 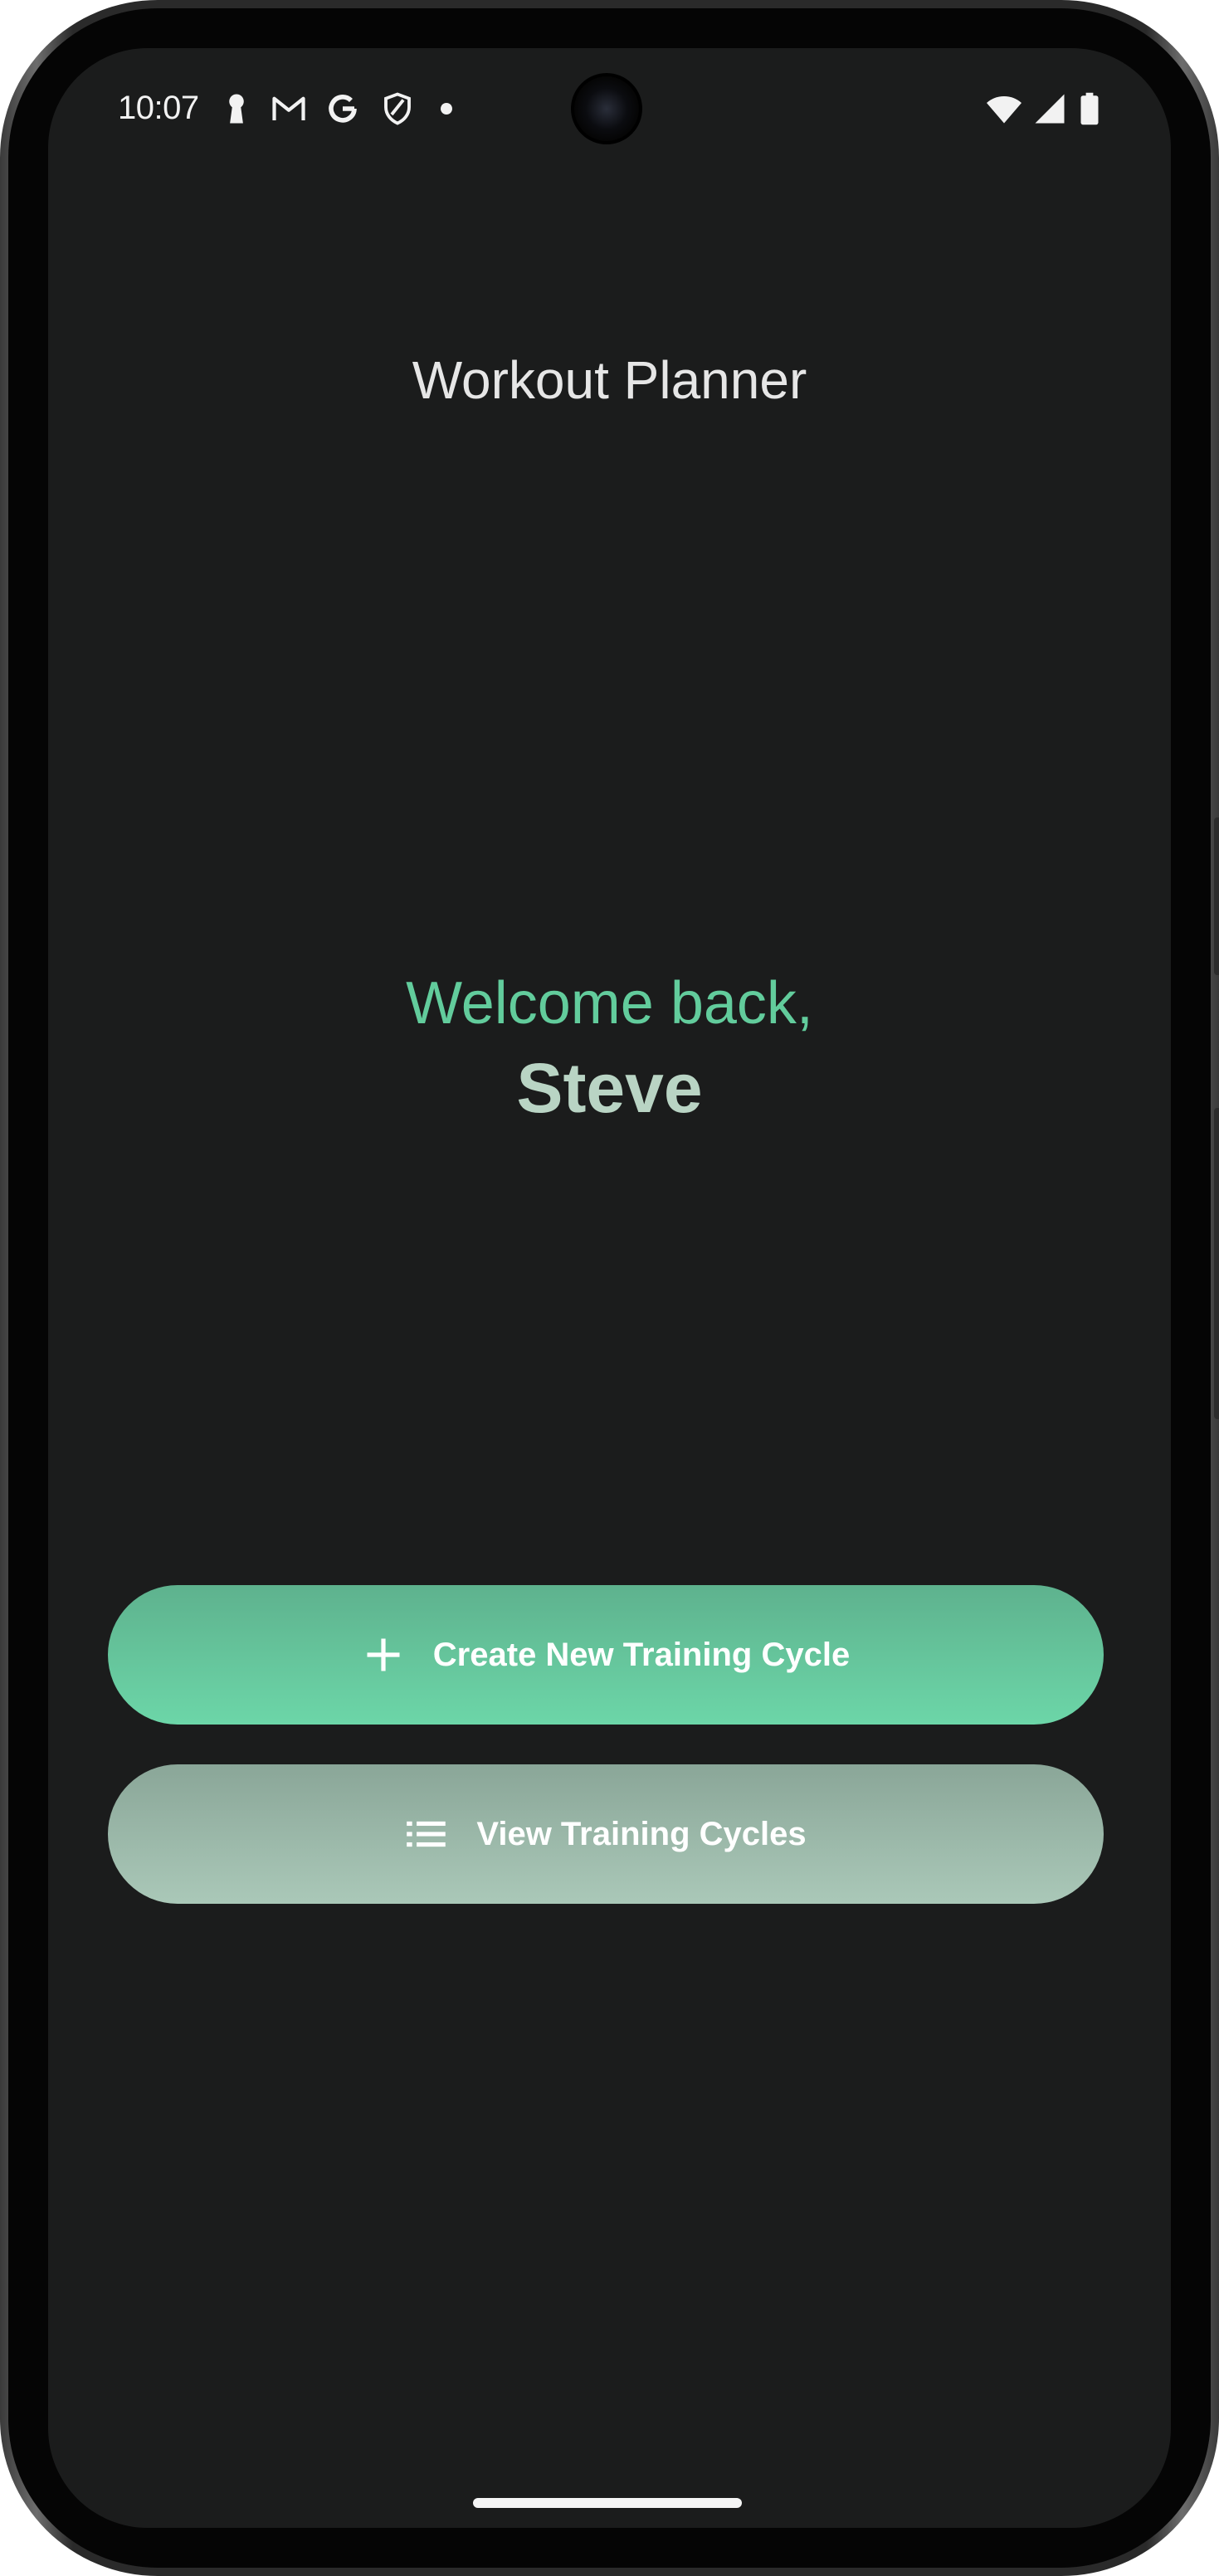 What do you see at coordinates (609, 1088) in the screenshot?
I see `user-name: Steve` at bounding box center [609, 1088].